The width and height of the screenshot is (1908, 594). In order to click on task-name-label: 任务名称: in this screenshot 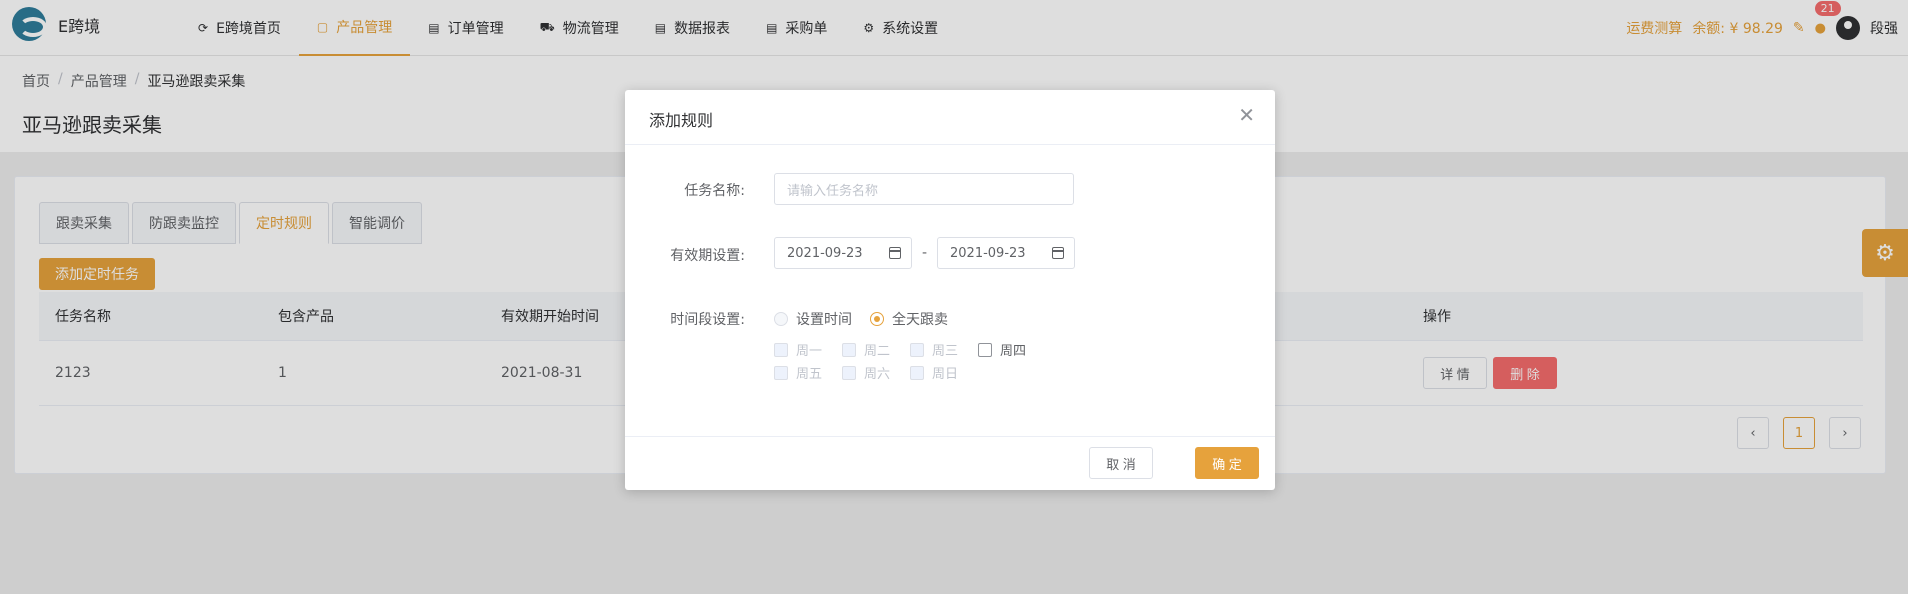, I will do `click(714, 191)`.